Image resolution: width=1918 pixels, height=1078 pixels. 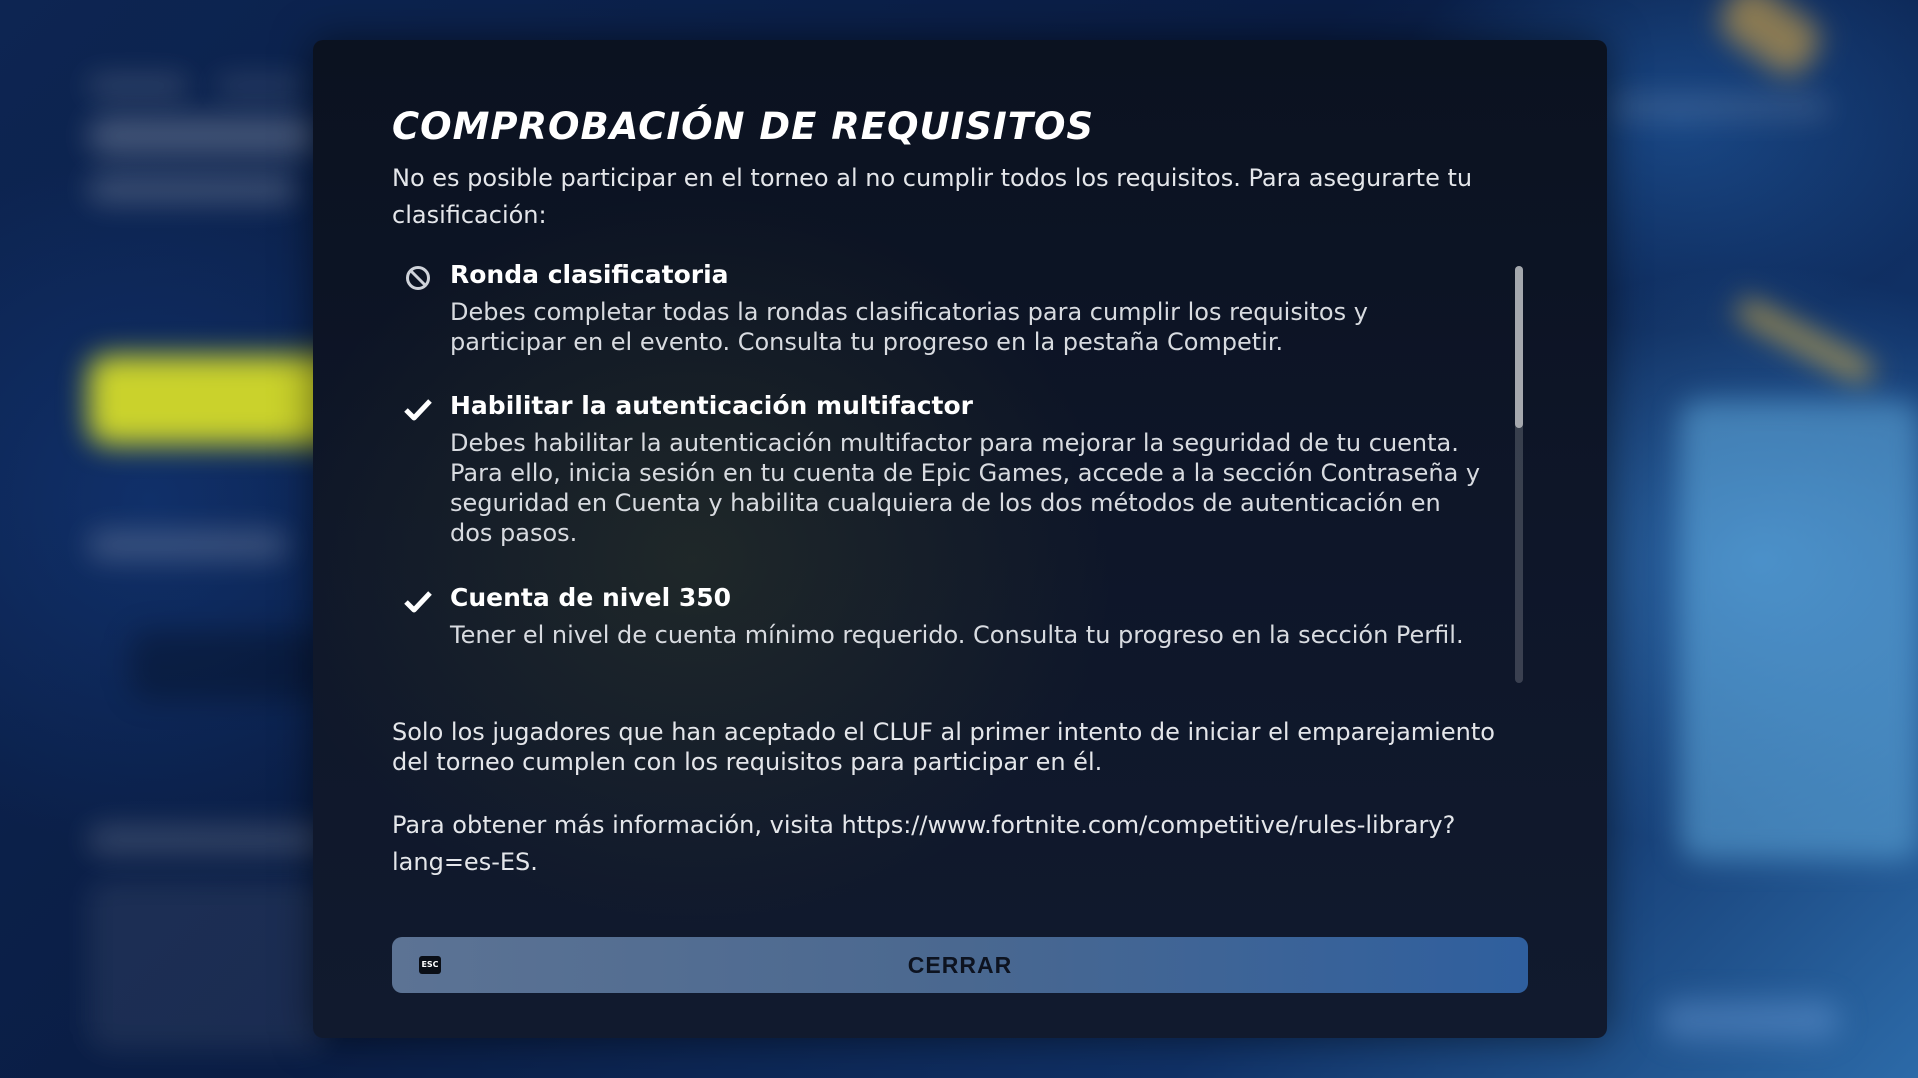 What do you see at coordinates (230, 665) in the screenshot?
I see `blurred-list` at bounding box center [230, 665].